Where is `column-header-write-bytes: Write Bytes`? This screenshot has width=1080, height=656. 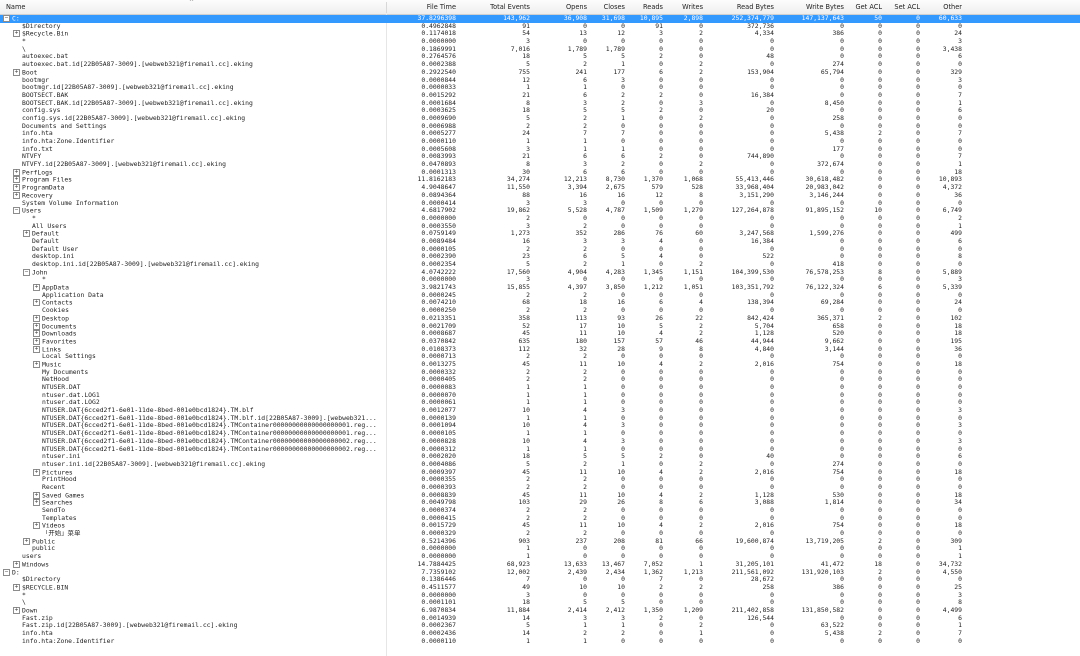 column-header-write-bytes: Write Bytes is located at coordinates (809, 7).